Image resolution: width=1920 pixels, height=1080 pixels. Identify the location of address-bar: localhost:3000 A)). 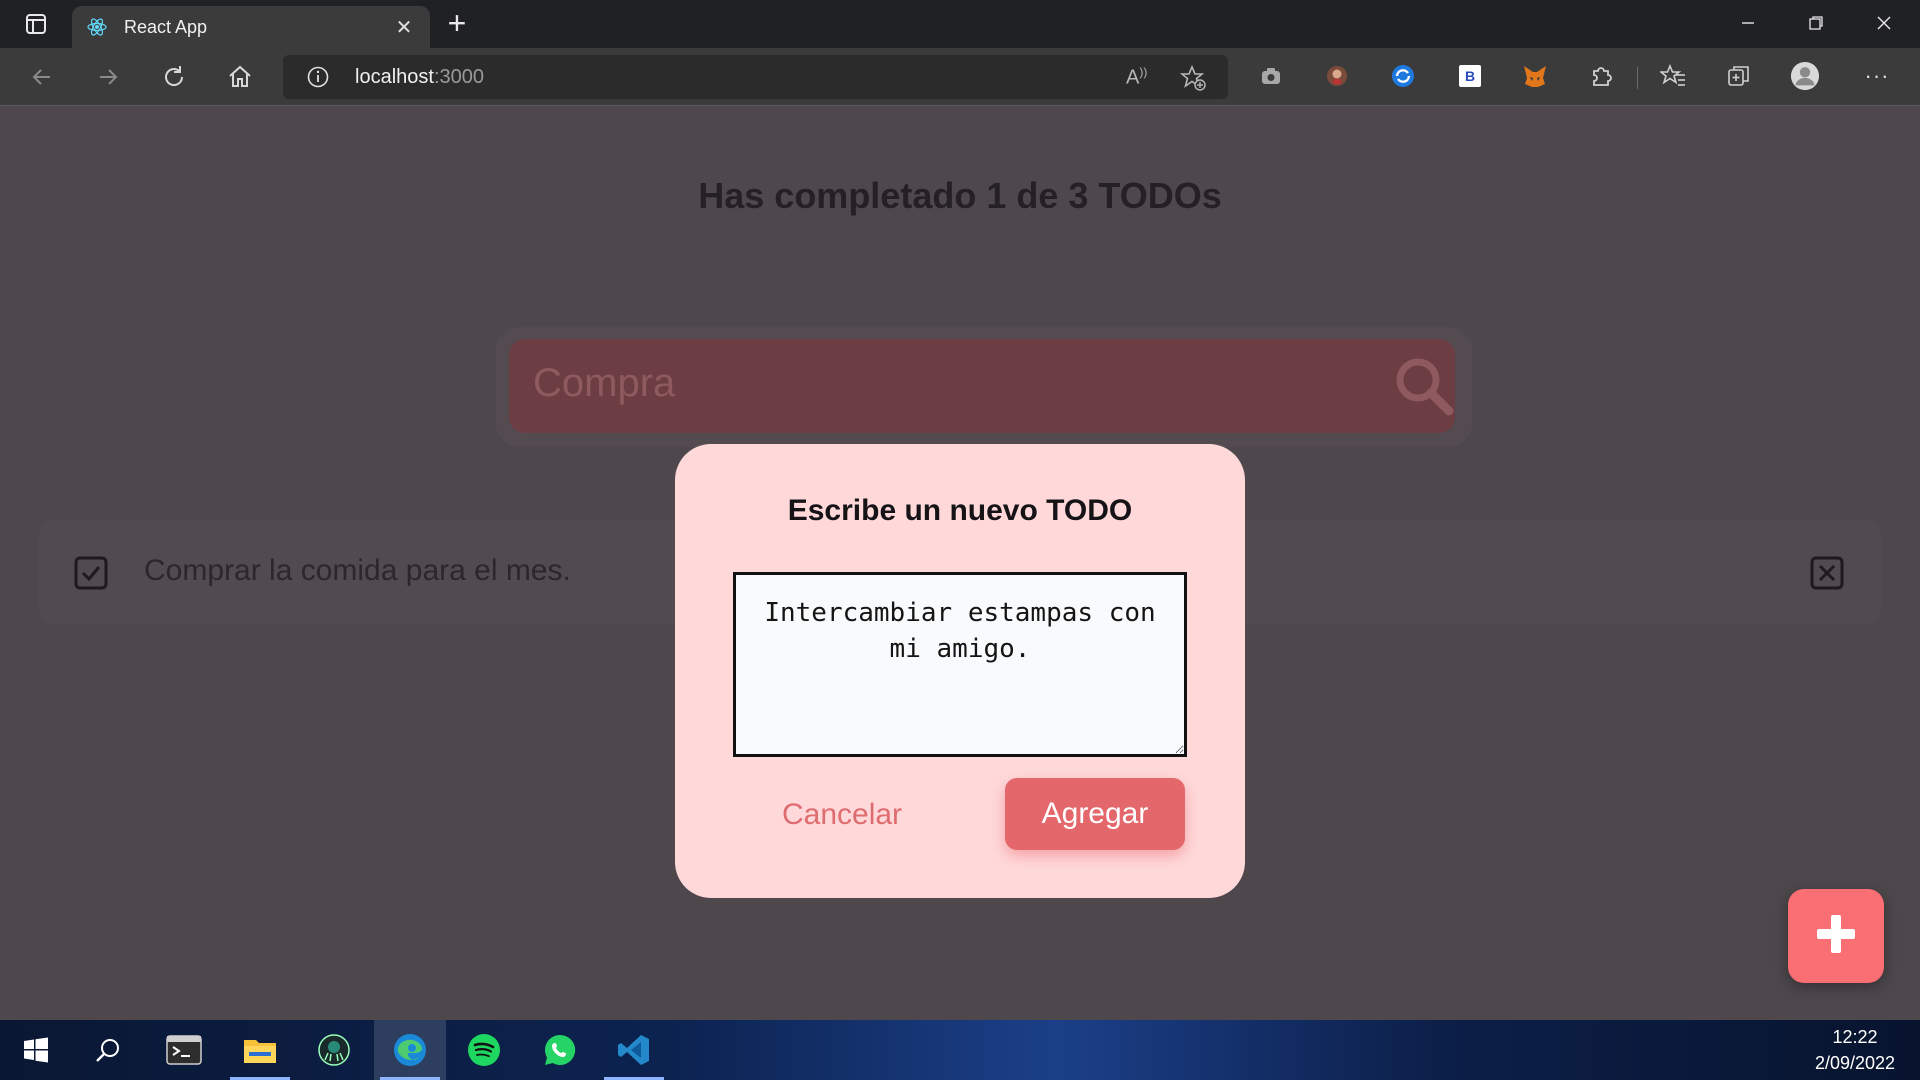
(755, 77).